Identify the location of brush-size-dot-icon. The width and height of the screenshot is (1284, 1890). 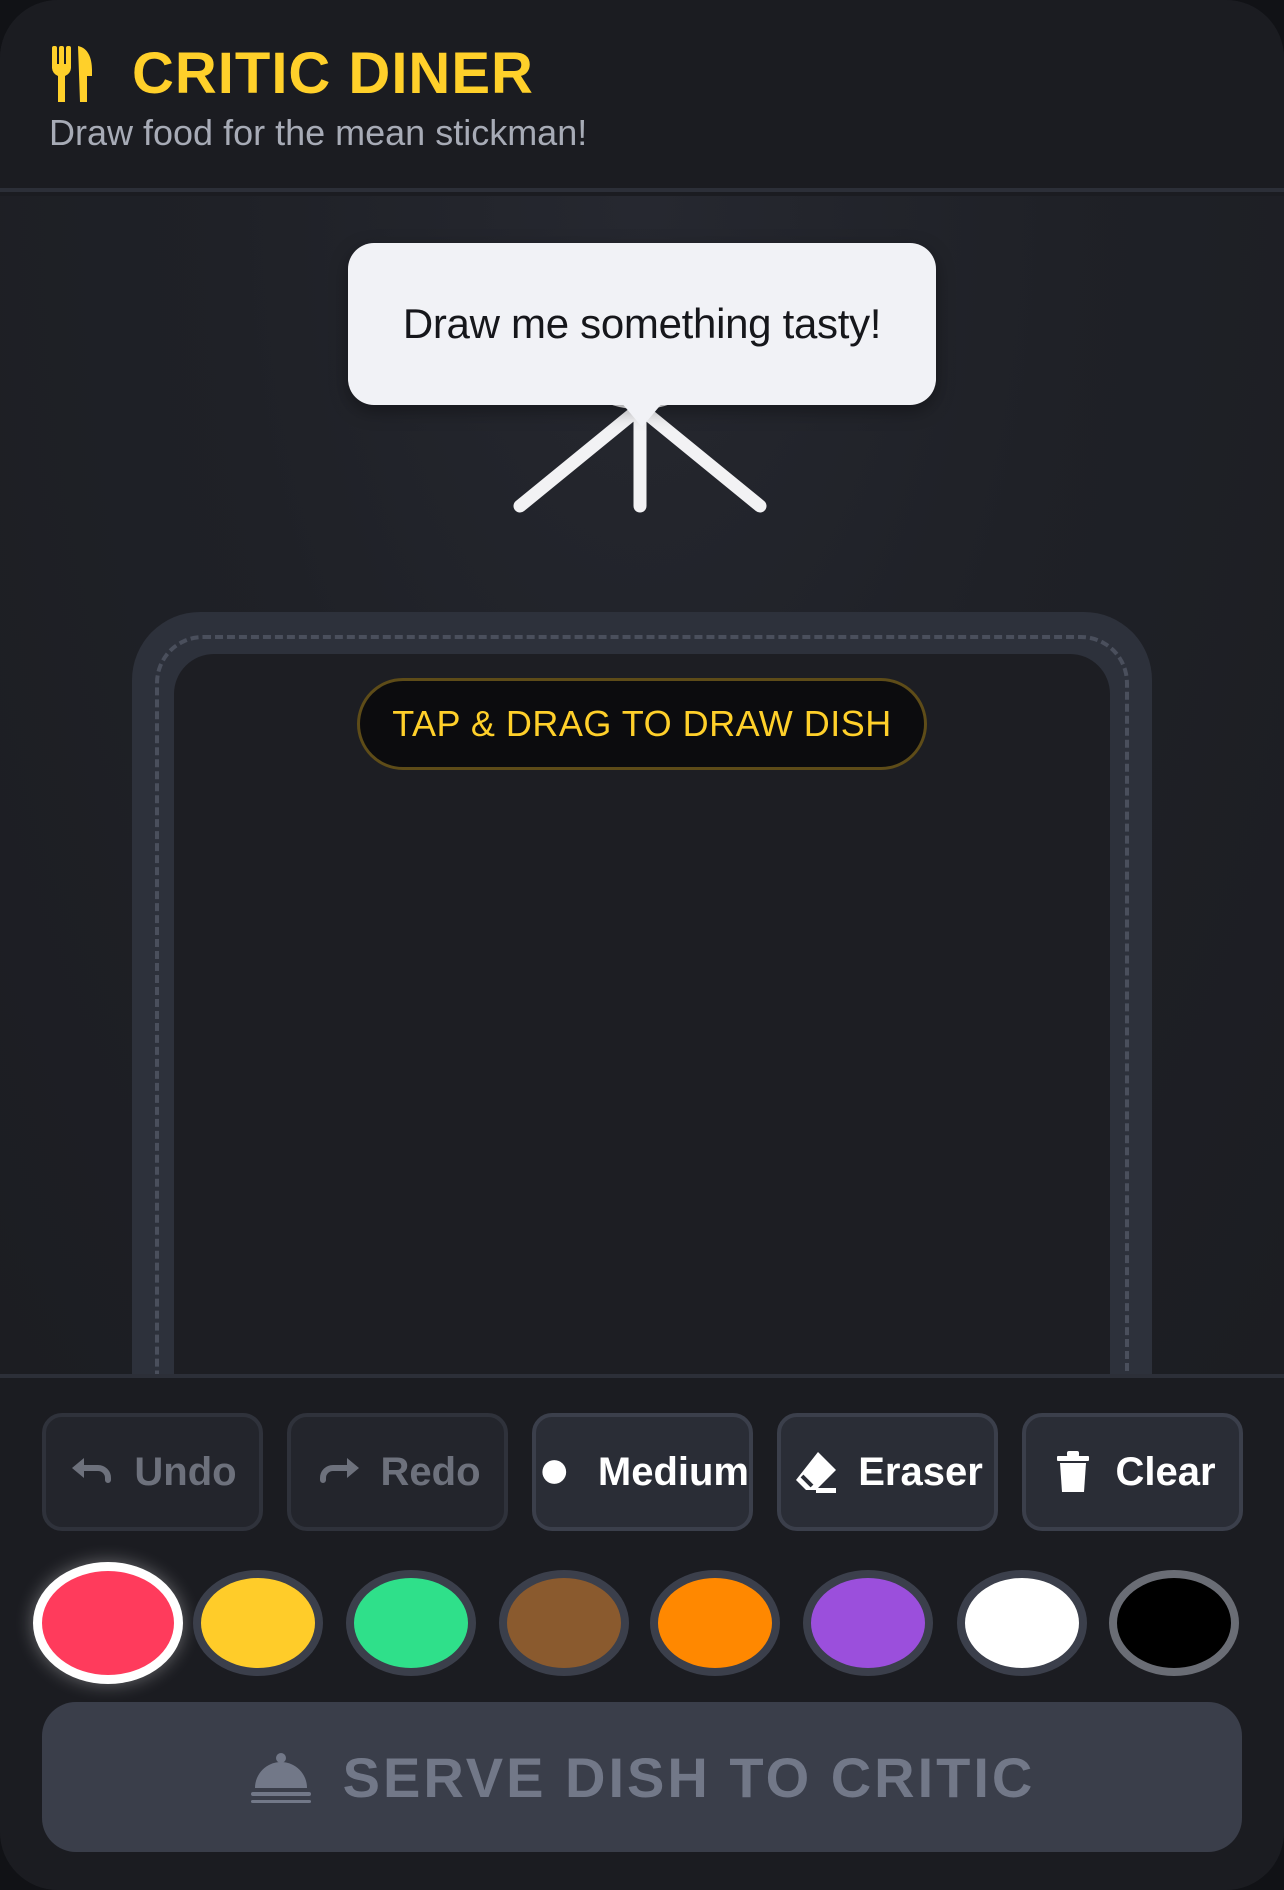
(554, 1472).